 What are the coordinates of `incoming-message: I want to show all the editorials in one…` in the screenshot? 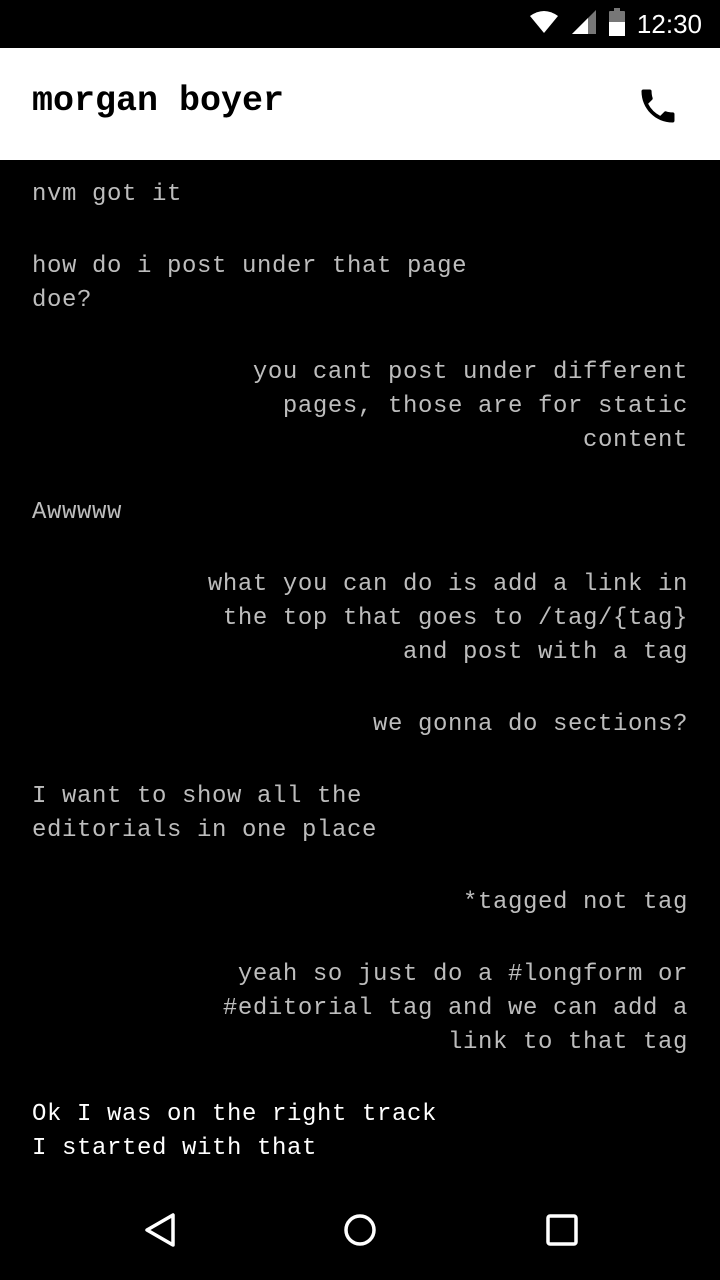 It's located at (360, 814).